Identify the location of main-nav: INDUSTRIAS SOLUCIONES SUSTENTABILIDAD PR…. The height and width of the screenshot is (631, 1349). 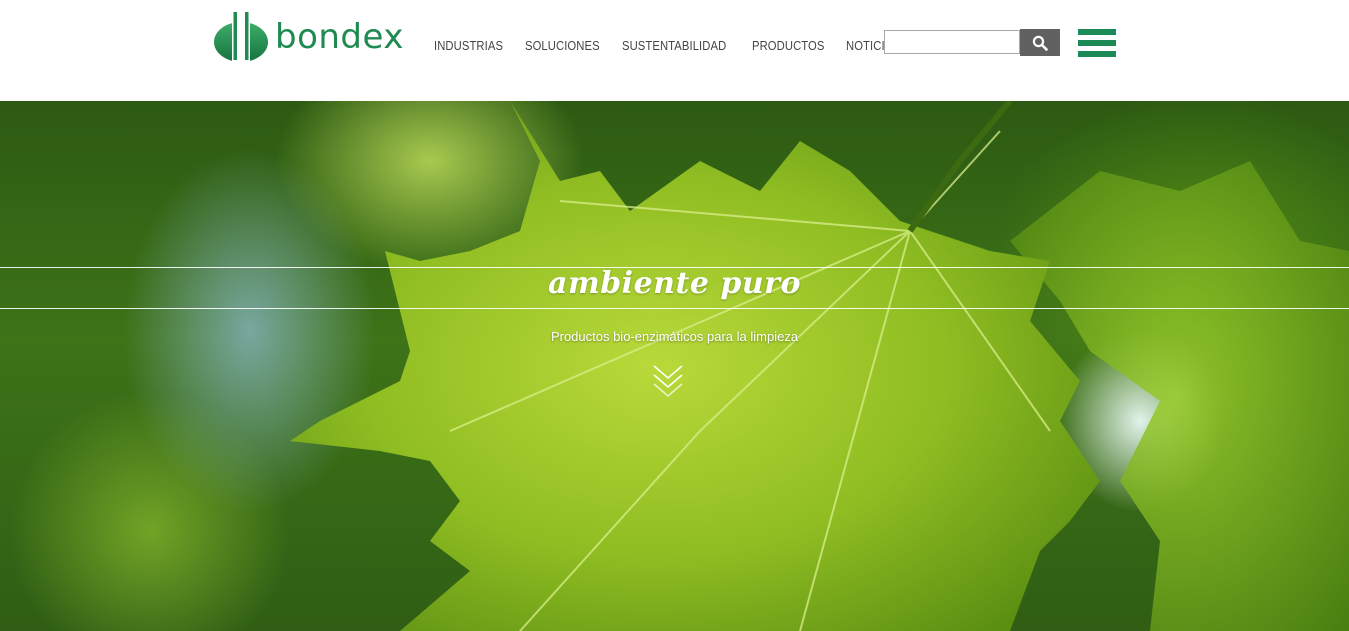
(677, 46).